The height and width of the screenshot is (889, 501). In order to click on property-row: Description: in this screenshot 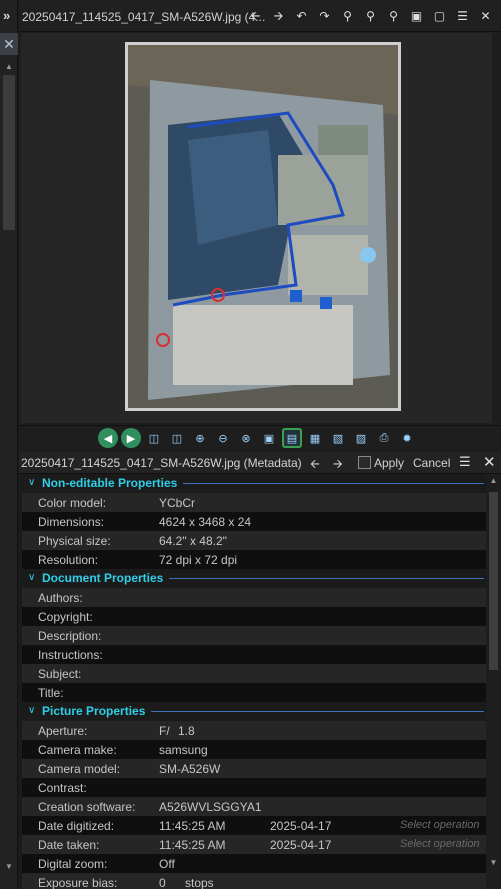, I will do `click(254, 635)`.